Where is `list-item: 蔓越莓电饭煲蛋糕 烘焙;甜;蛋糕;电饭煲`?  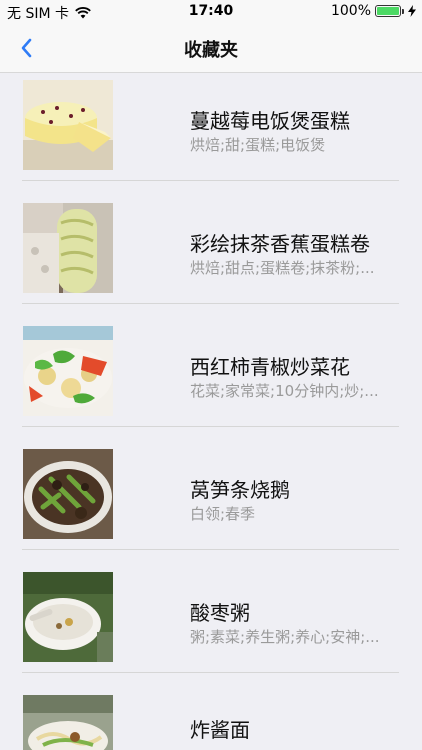 list-item: 蔓越莓电饭煲蛋糕 烘焙;甜;蛋糕;电饭煲 is located at coordinates (211, 127).